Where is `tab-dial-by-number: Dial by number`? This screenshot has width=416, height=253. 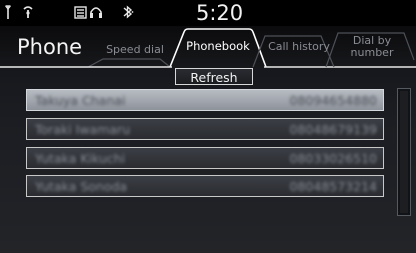 tab-dial-by-number: Dial by number is located at coordinates (372, 47).